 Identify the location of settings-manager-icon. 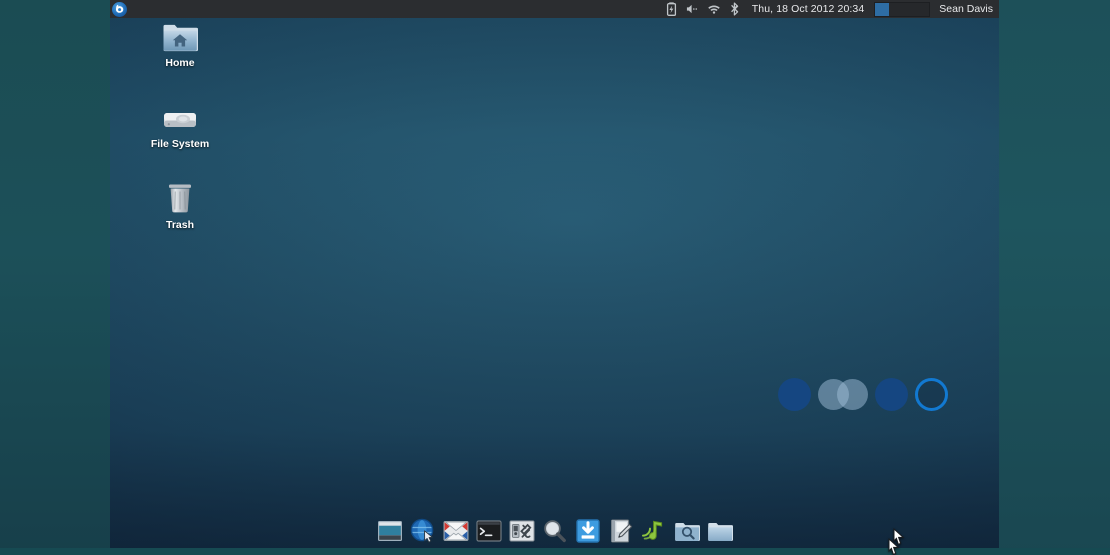
(522, 531).